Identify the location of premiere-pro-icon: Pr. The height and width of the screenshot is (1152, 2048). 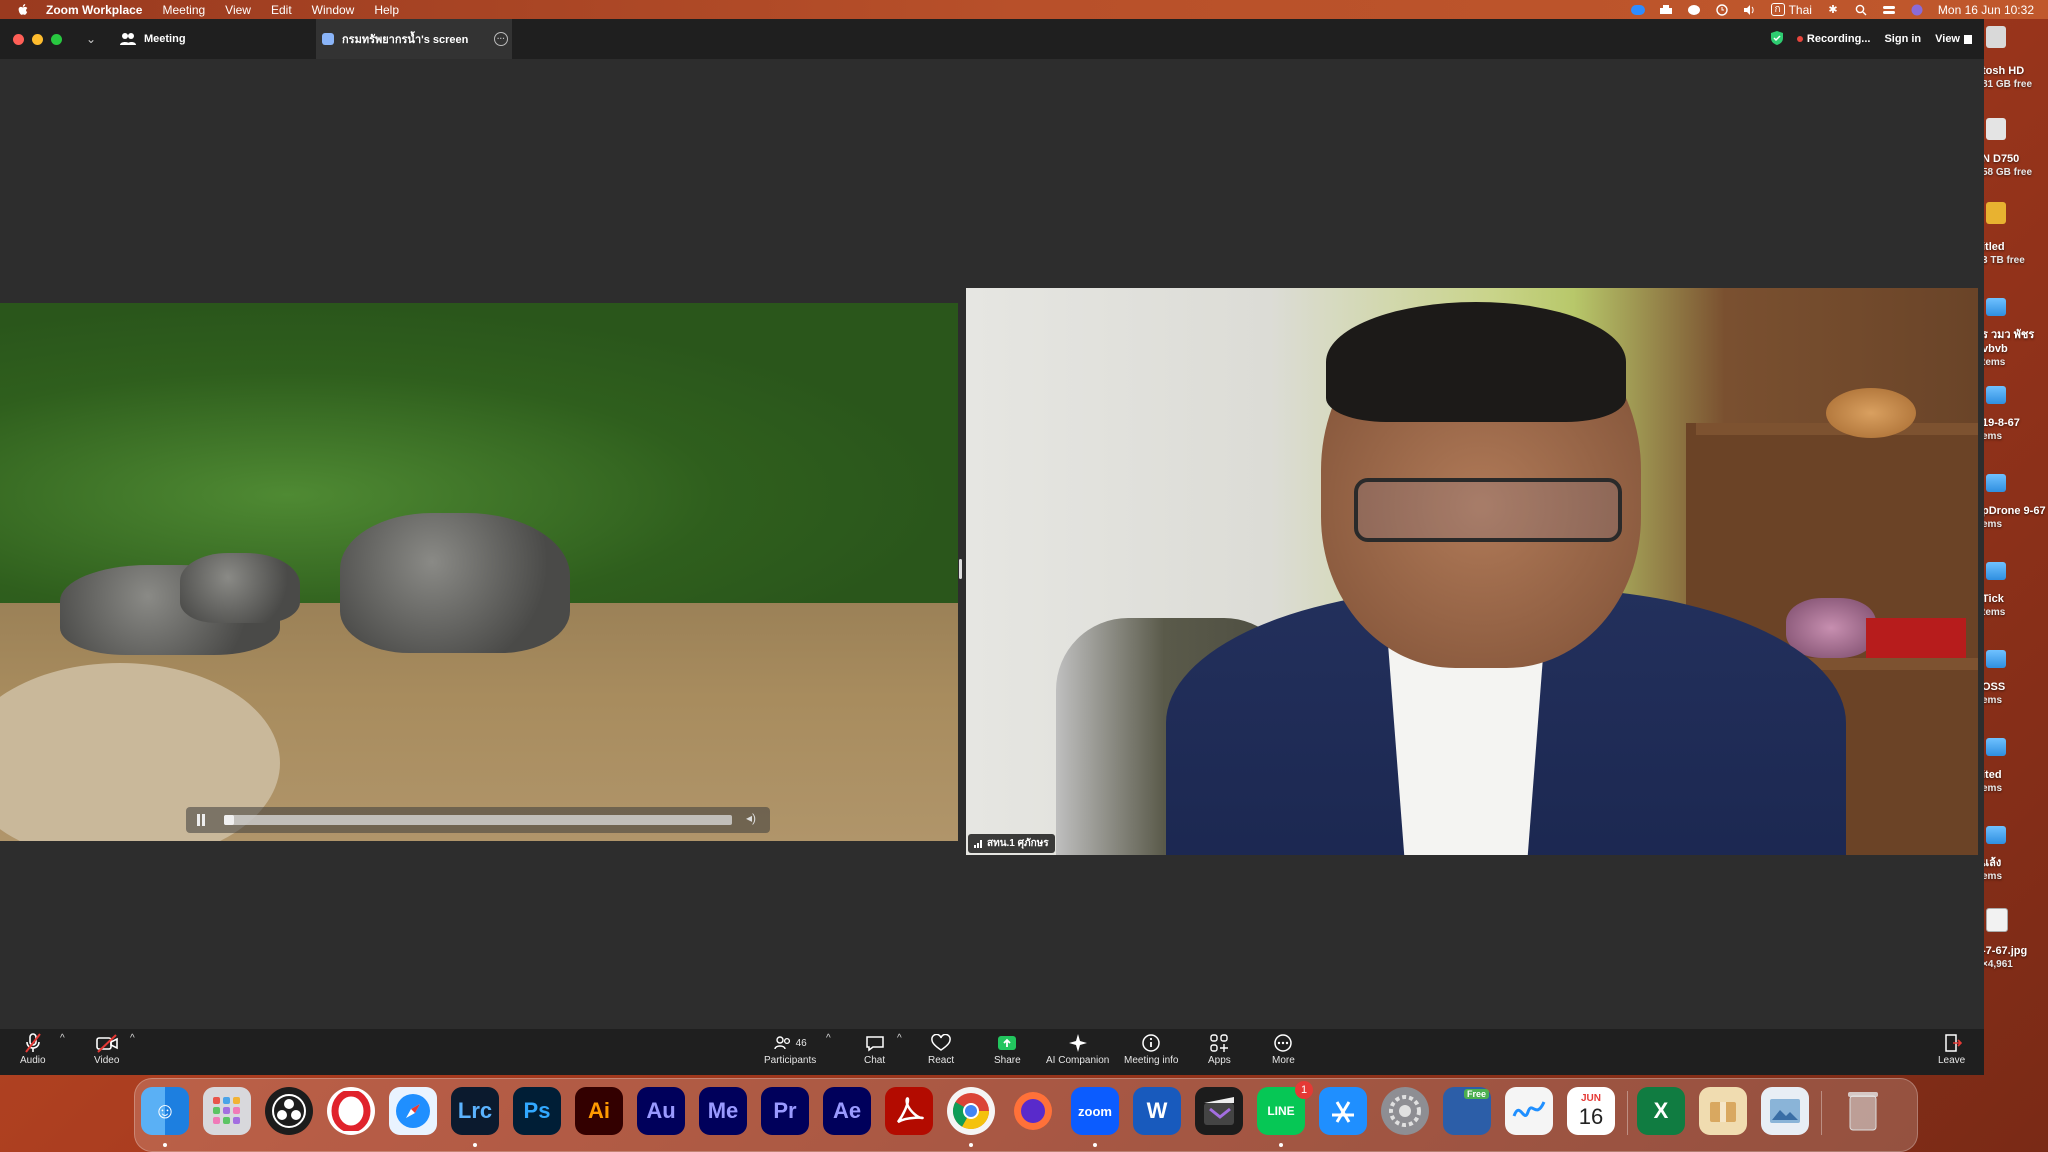
(785, 1111).